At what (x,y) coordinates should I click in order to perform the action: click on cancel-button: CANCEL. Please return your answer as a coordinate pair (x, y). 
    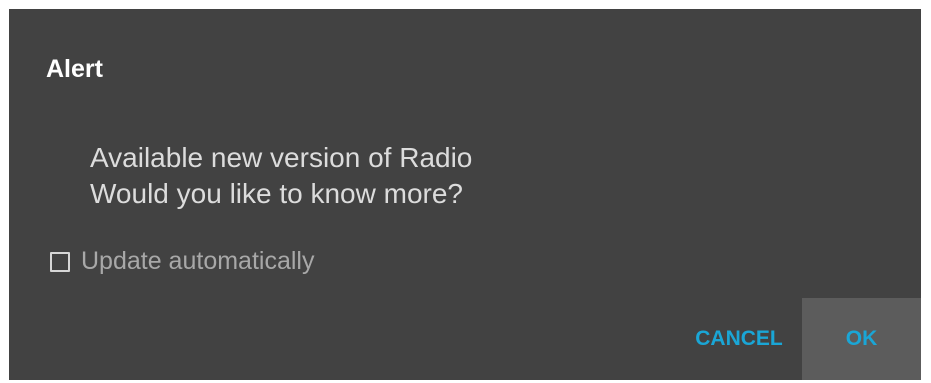
    Looking at the image, I should click on (739, 339).